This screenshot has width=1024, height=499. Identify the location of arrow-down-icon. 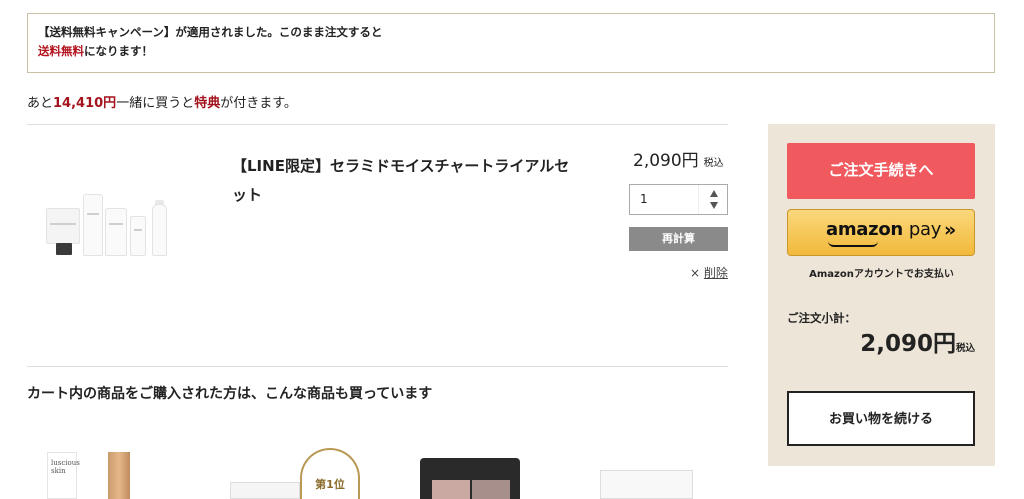
(714, 205).